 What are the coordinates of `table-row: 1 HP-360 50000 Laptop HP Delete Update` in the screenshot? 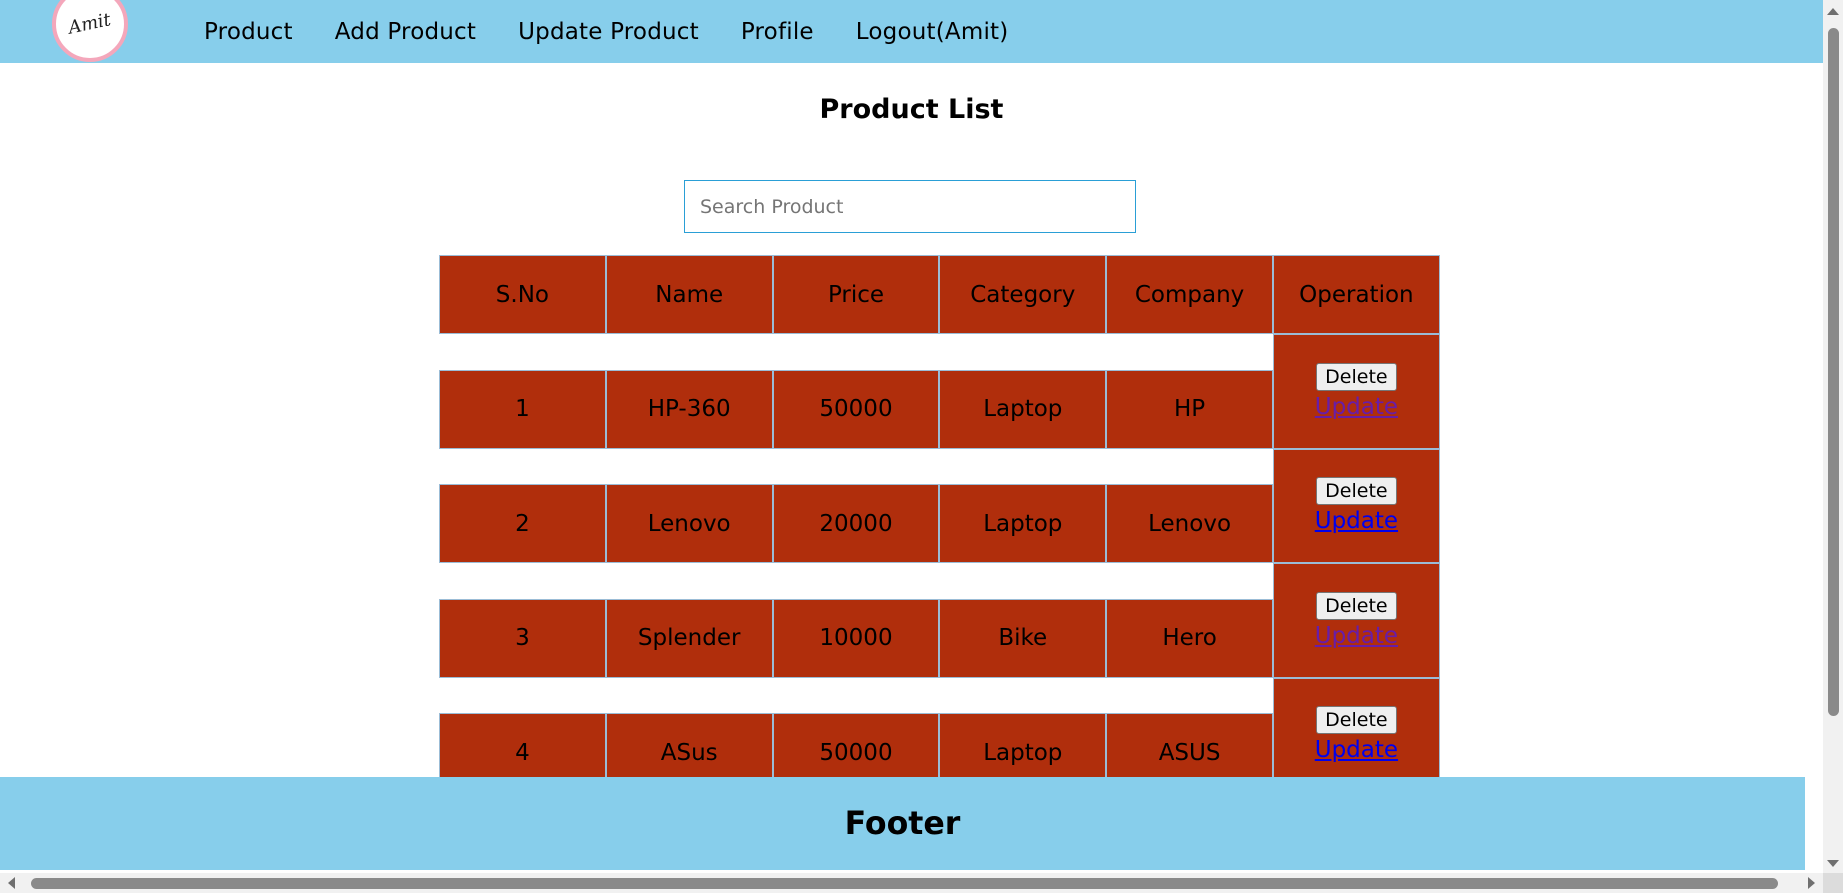 It's located at (939, 391).